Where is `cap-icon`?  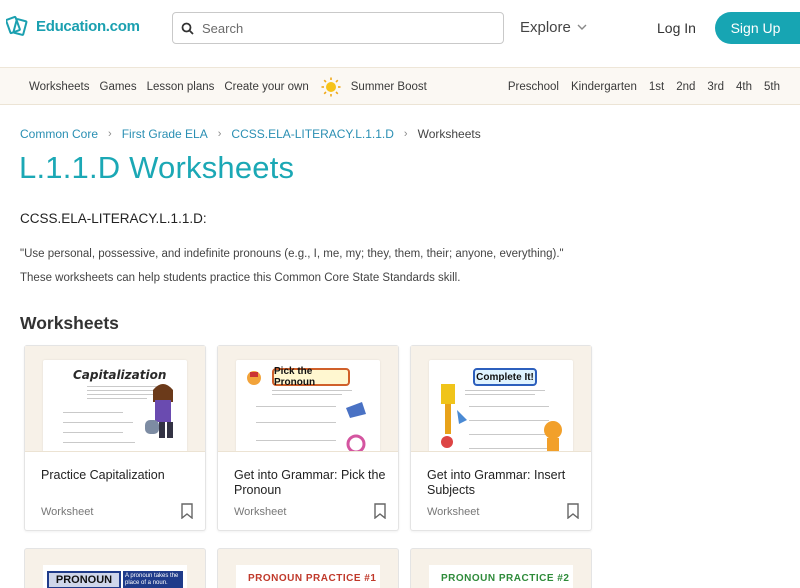
cap-icon is located at coordinates (254, 378).